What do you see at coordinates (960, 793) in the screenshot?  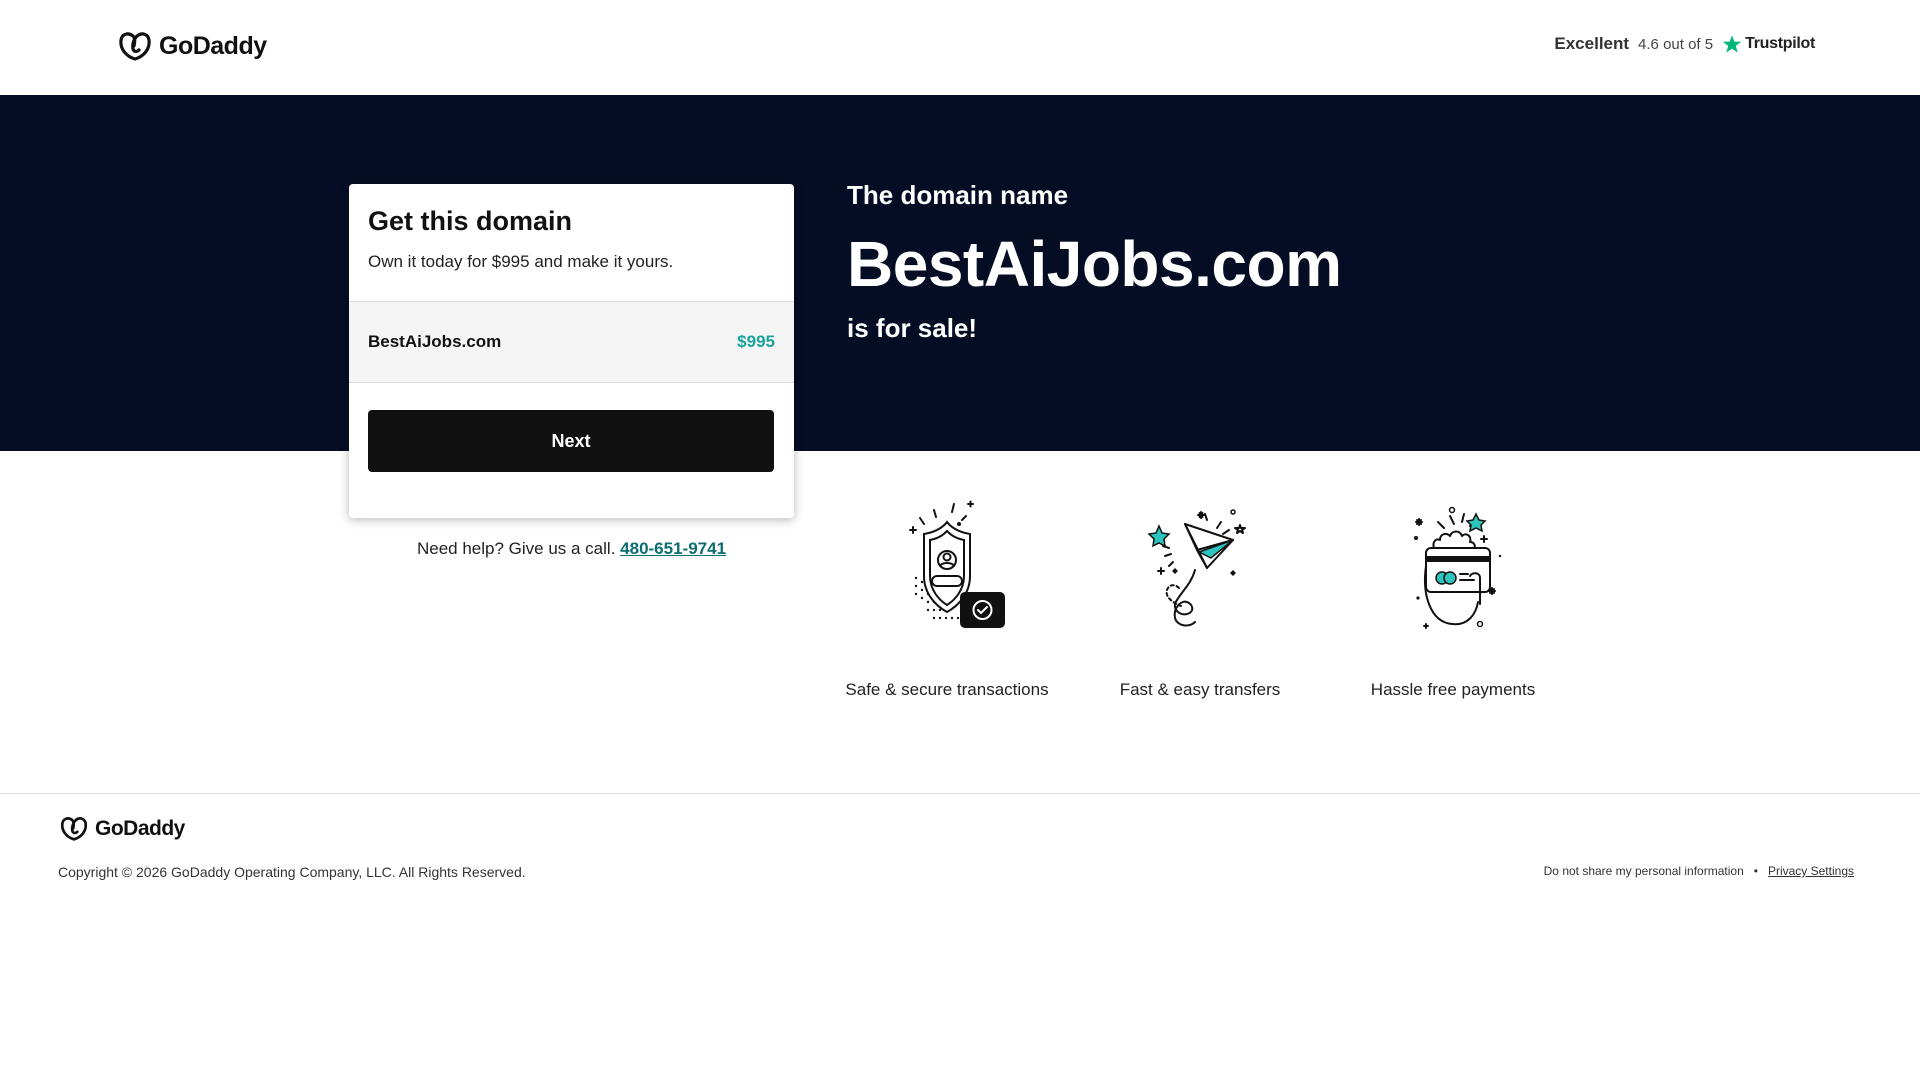 I see `footer-divider` at bounding box center [960, 793].